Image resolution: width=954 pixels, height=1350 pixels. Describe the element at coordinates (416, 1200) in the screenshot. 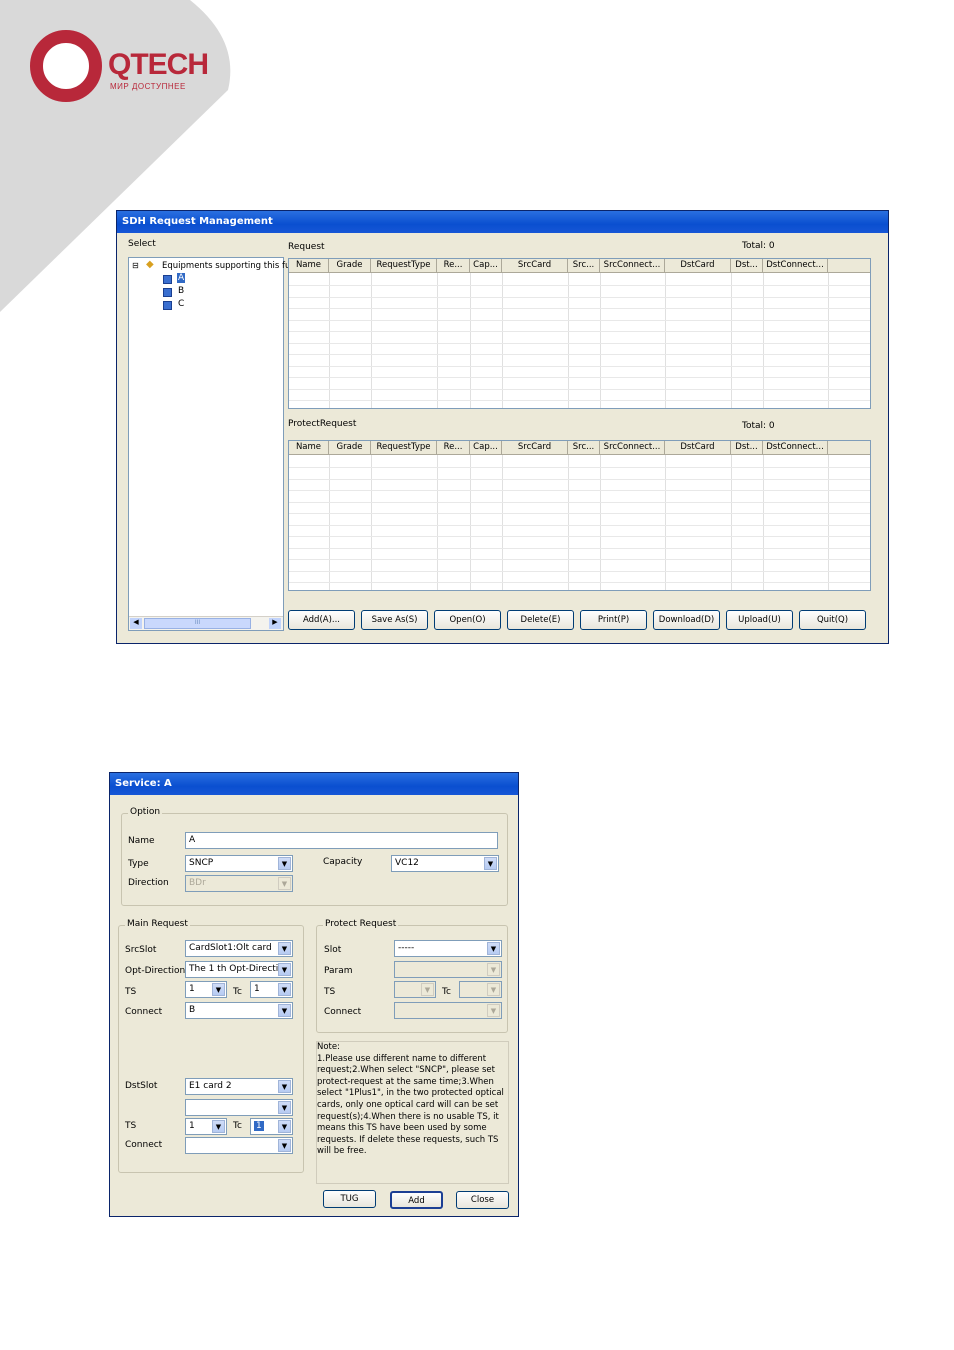

I see `add-service-button: Add` at that location.